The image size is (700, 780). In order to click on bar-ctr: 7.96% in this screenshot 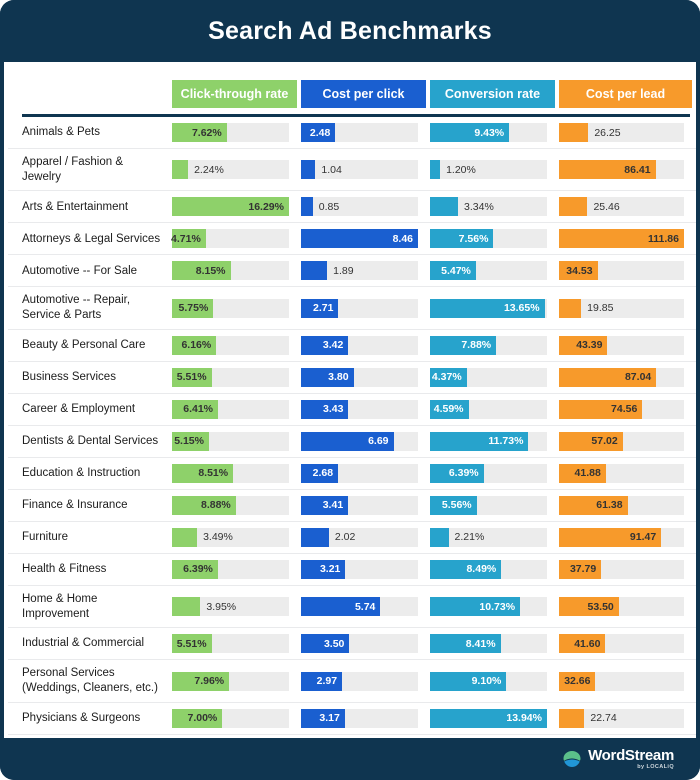, I will do `click(201, 681)`.